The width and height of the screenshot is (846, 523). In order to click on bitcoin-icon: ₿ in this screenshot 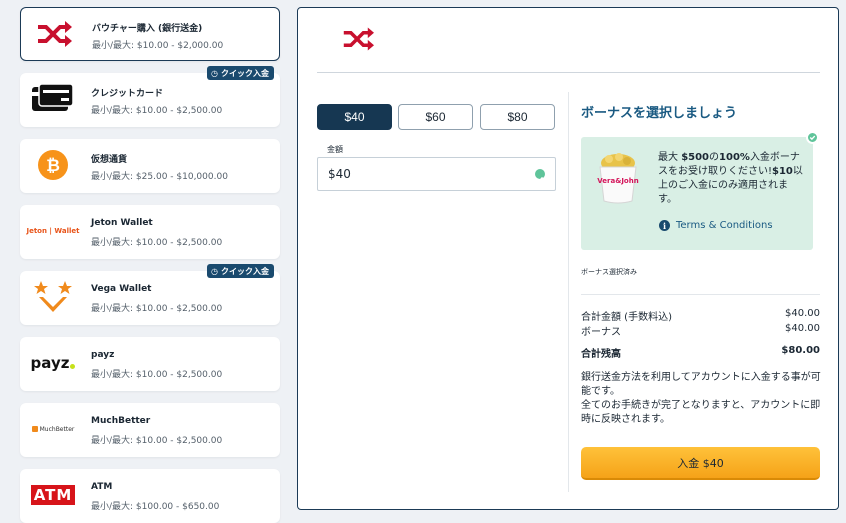, I will do `click(53, 165)`.